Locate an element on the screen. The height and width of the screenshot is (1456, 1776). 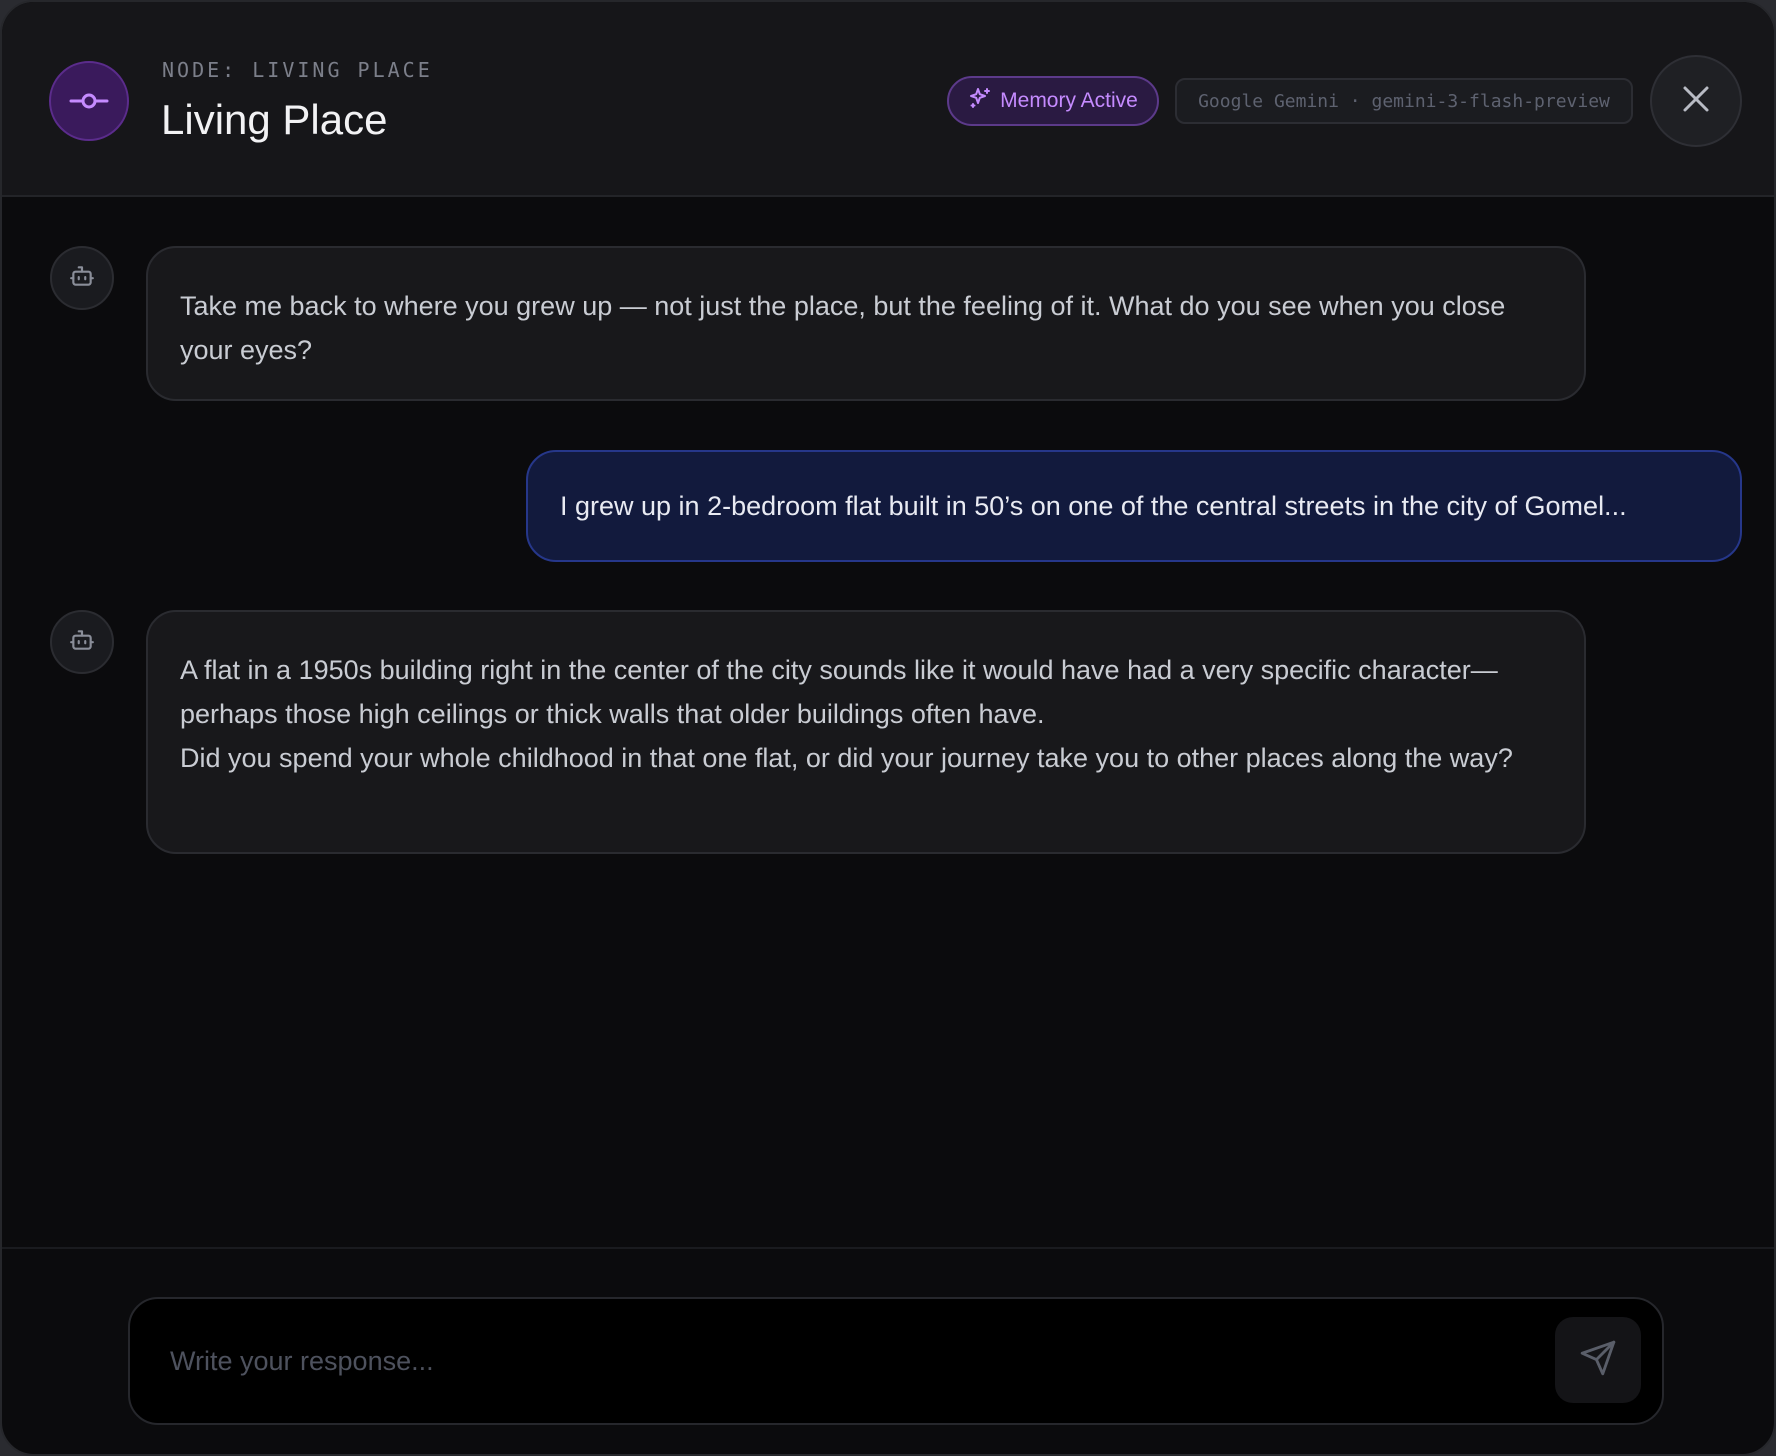
composer is located at coordinates (896, 1361).